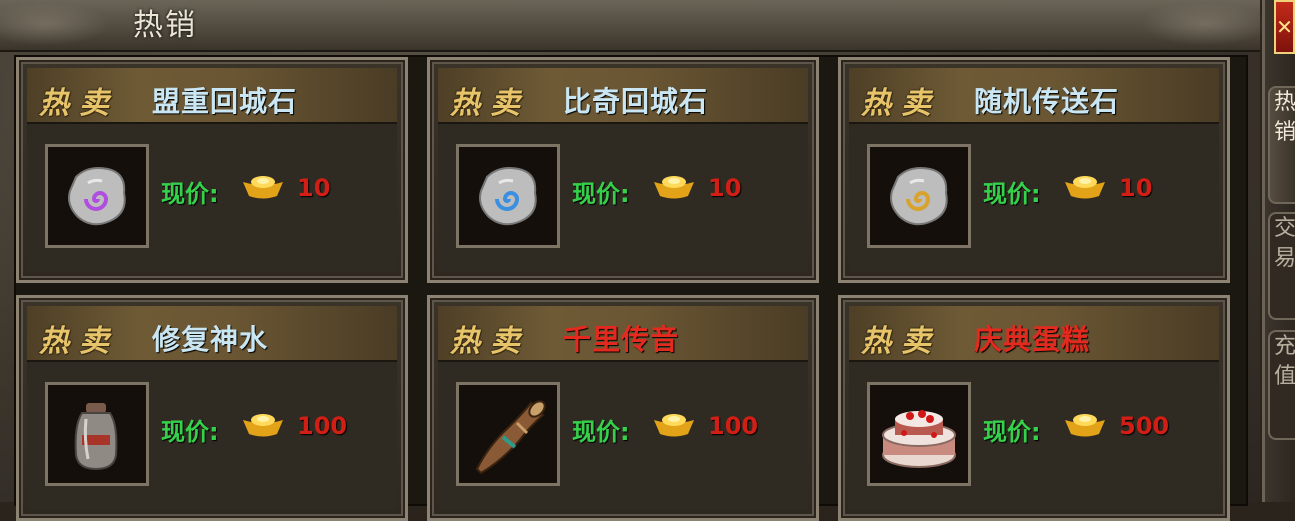 This screenshot has height=521, width=1295. Describe the element at coordinates (55, 24) in the screenshot. I see `frame-ornament-left` at that location.